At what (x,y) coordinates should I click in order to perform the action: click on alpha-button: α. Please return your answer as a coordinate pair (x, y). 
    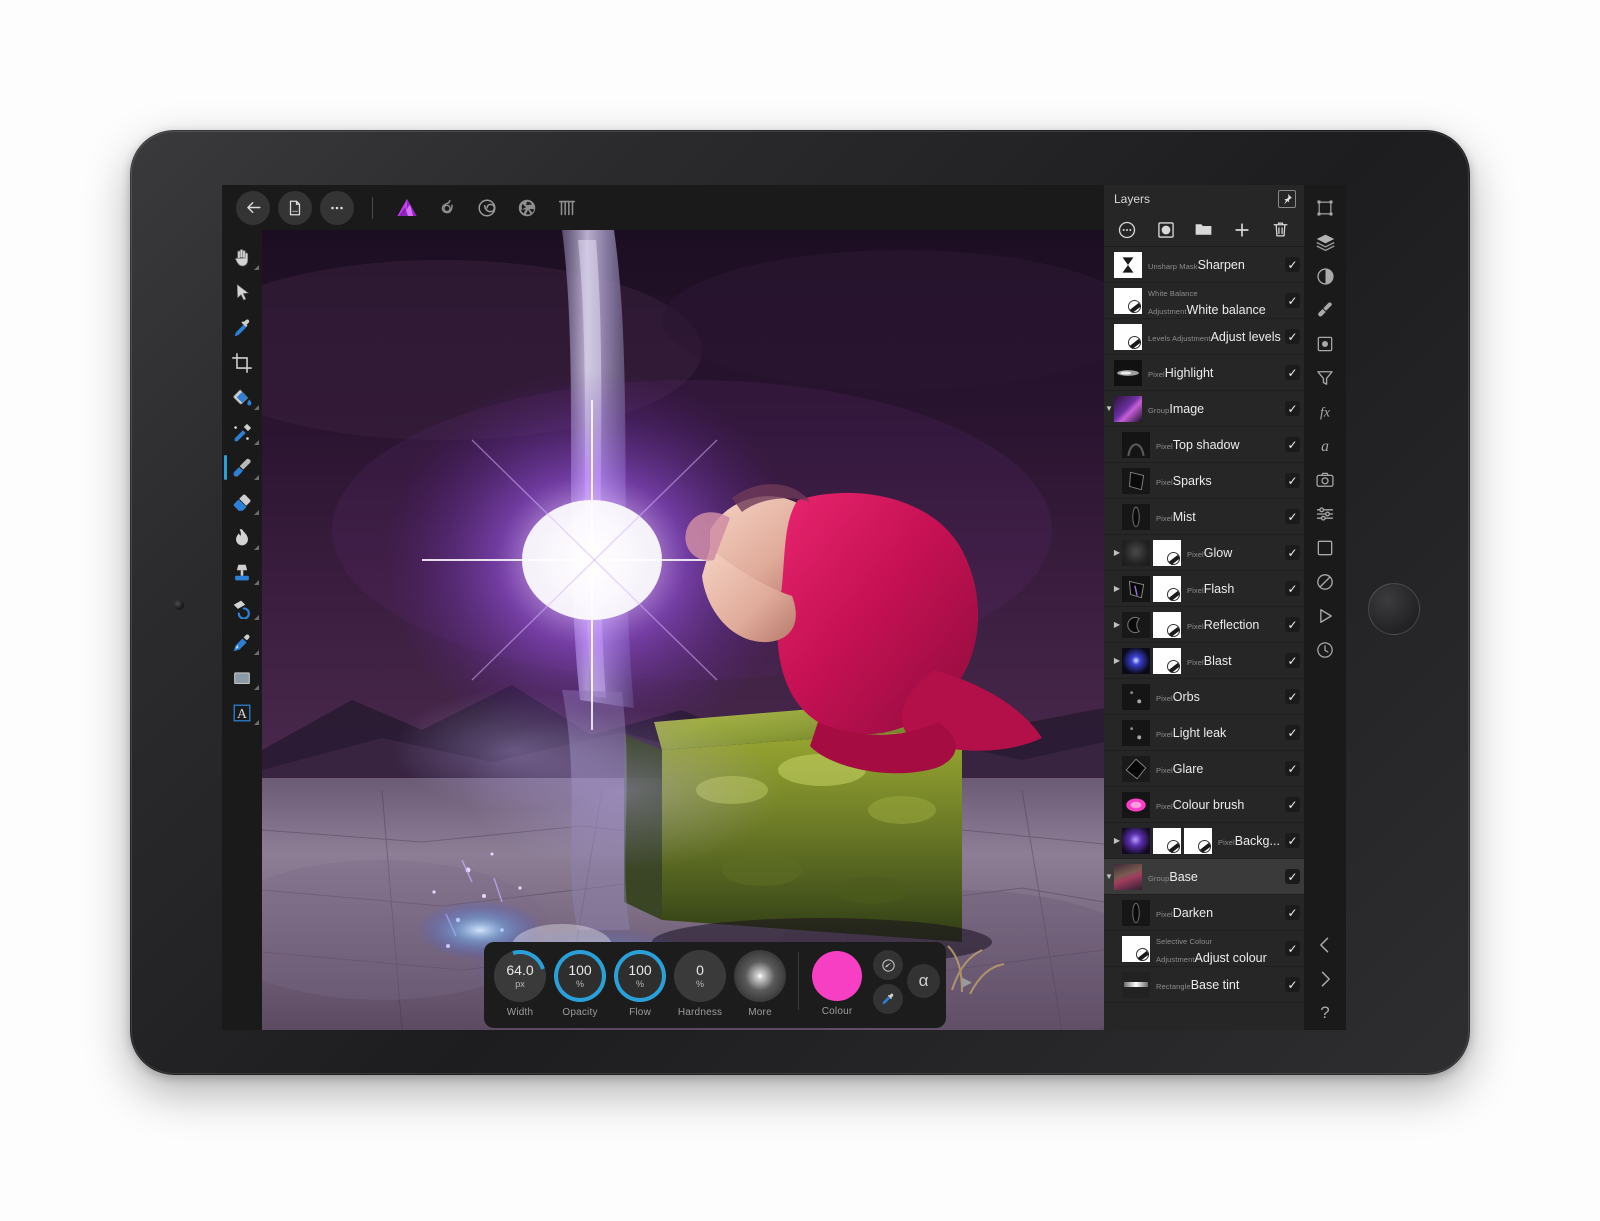
    Looking at the image, I should click on (923, 981).